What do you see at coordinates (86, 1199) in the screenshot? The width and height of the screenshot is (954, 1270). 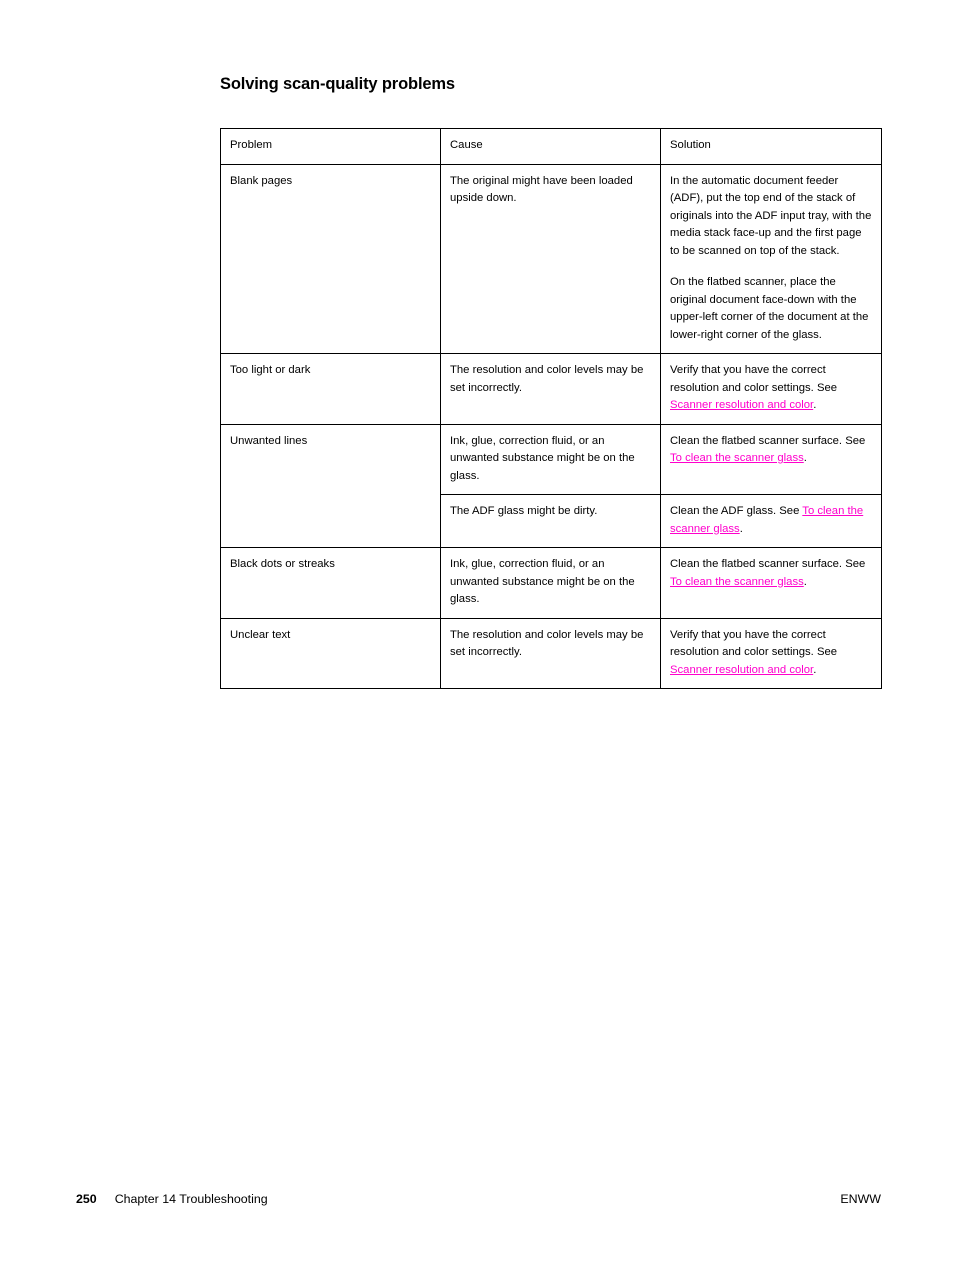 I see `footer-page-number: 250` at bounding box center [86, 1199].